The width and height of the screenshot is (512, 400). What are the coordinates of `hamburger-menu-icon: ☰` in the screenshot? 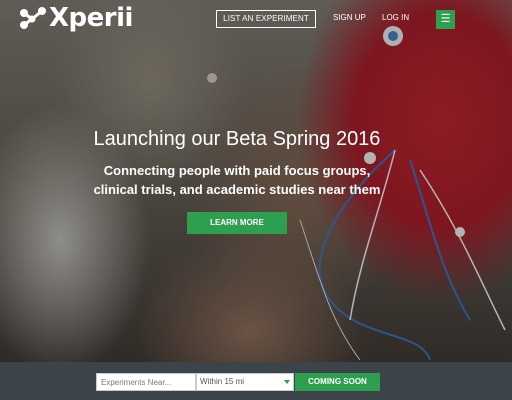 It's located at (445, 19).